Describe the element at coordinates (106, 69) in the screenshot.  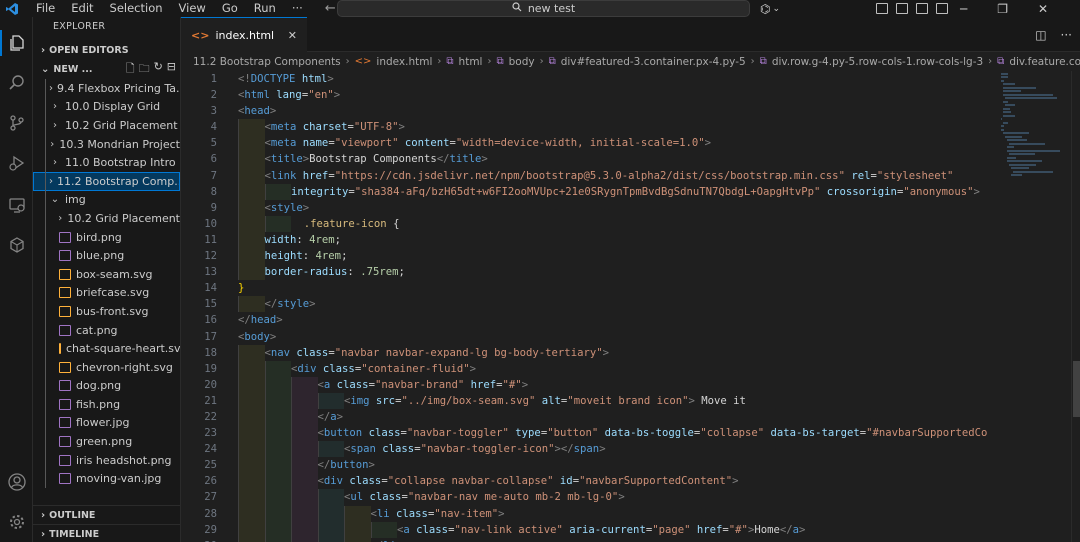
I see `workspace-folder-header: ⌄ NEW ... 🗋 🗀 ↻ ⊟` at that location.